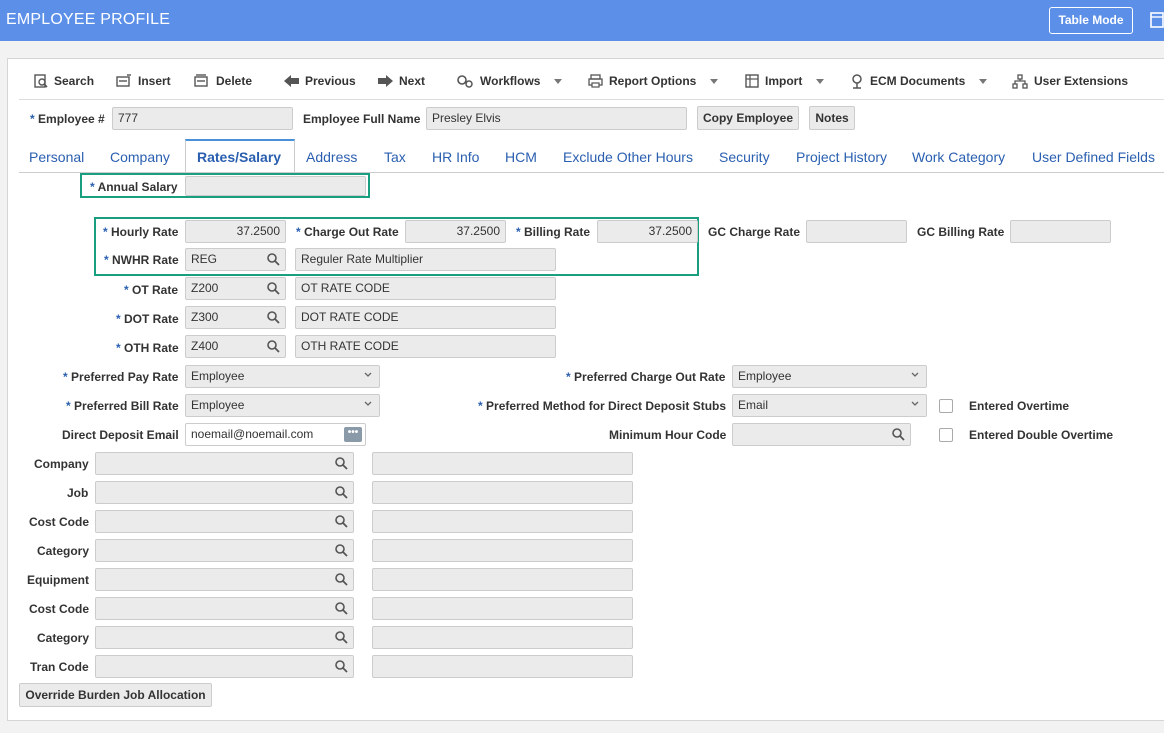  Describe the element at coordinates (820, 81) in the screenshot. I see `import-caret-icon` at that location.